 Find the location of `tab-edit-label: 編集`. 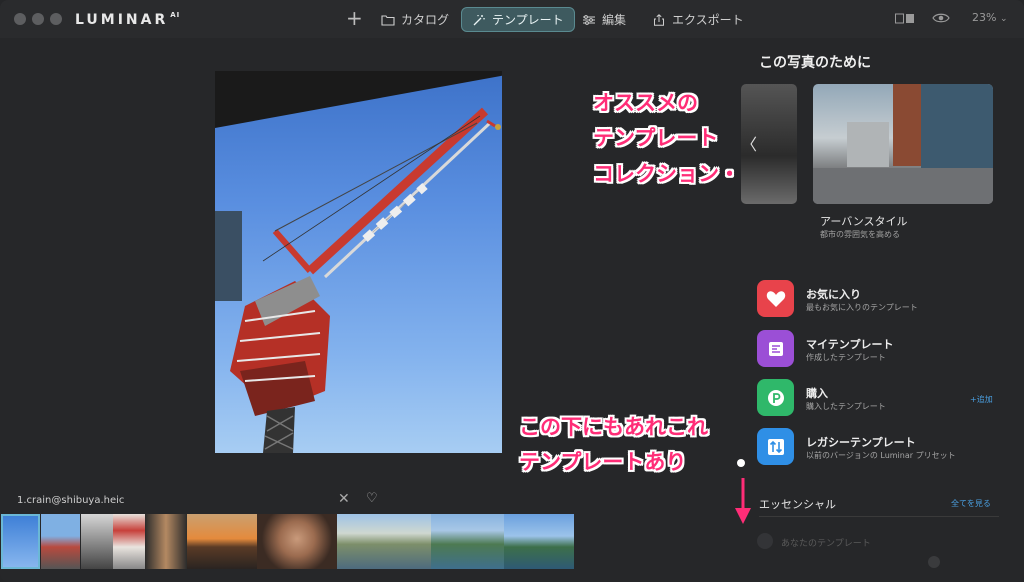

tab-edit-label: 編集 is located at coordinates (614, 20).